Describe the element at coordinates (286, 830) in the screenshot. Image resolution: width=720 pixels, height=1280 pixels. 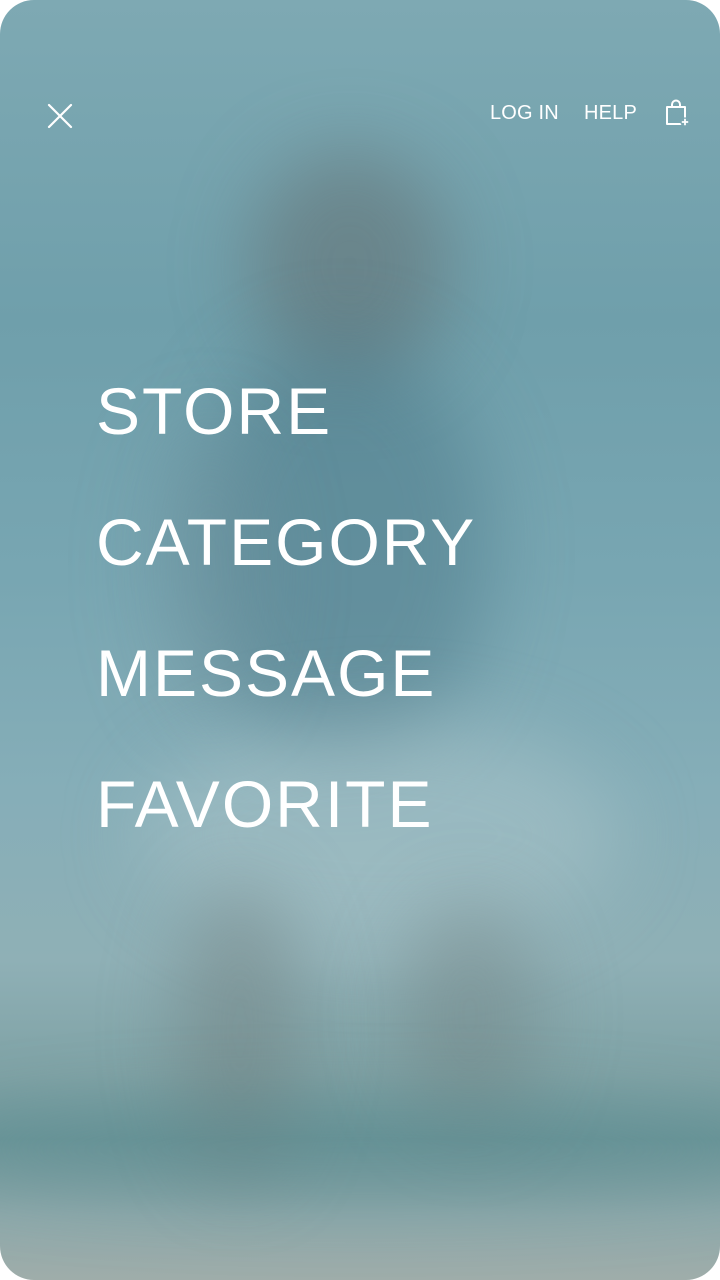
I see `menu-item-favorite: FAVORITE` at that location.